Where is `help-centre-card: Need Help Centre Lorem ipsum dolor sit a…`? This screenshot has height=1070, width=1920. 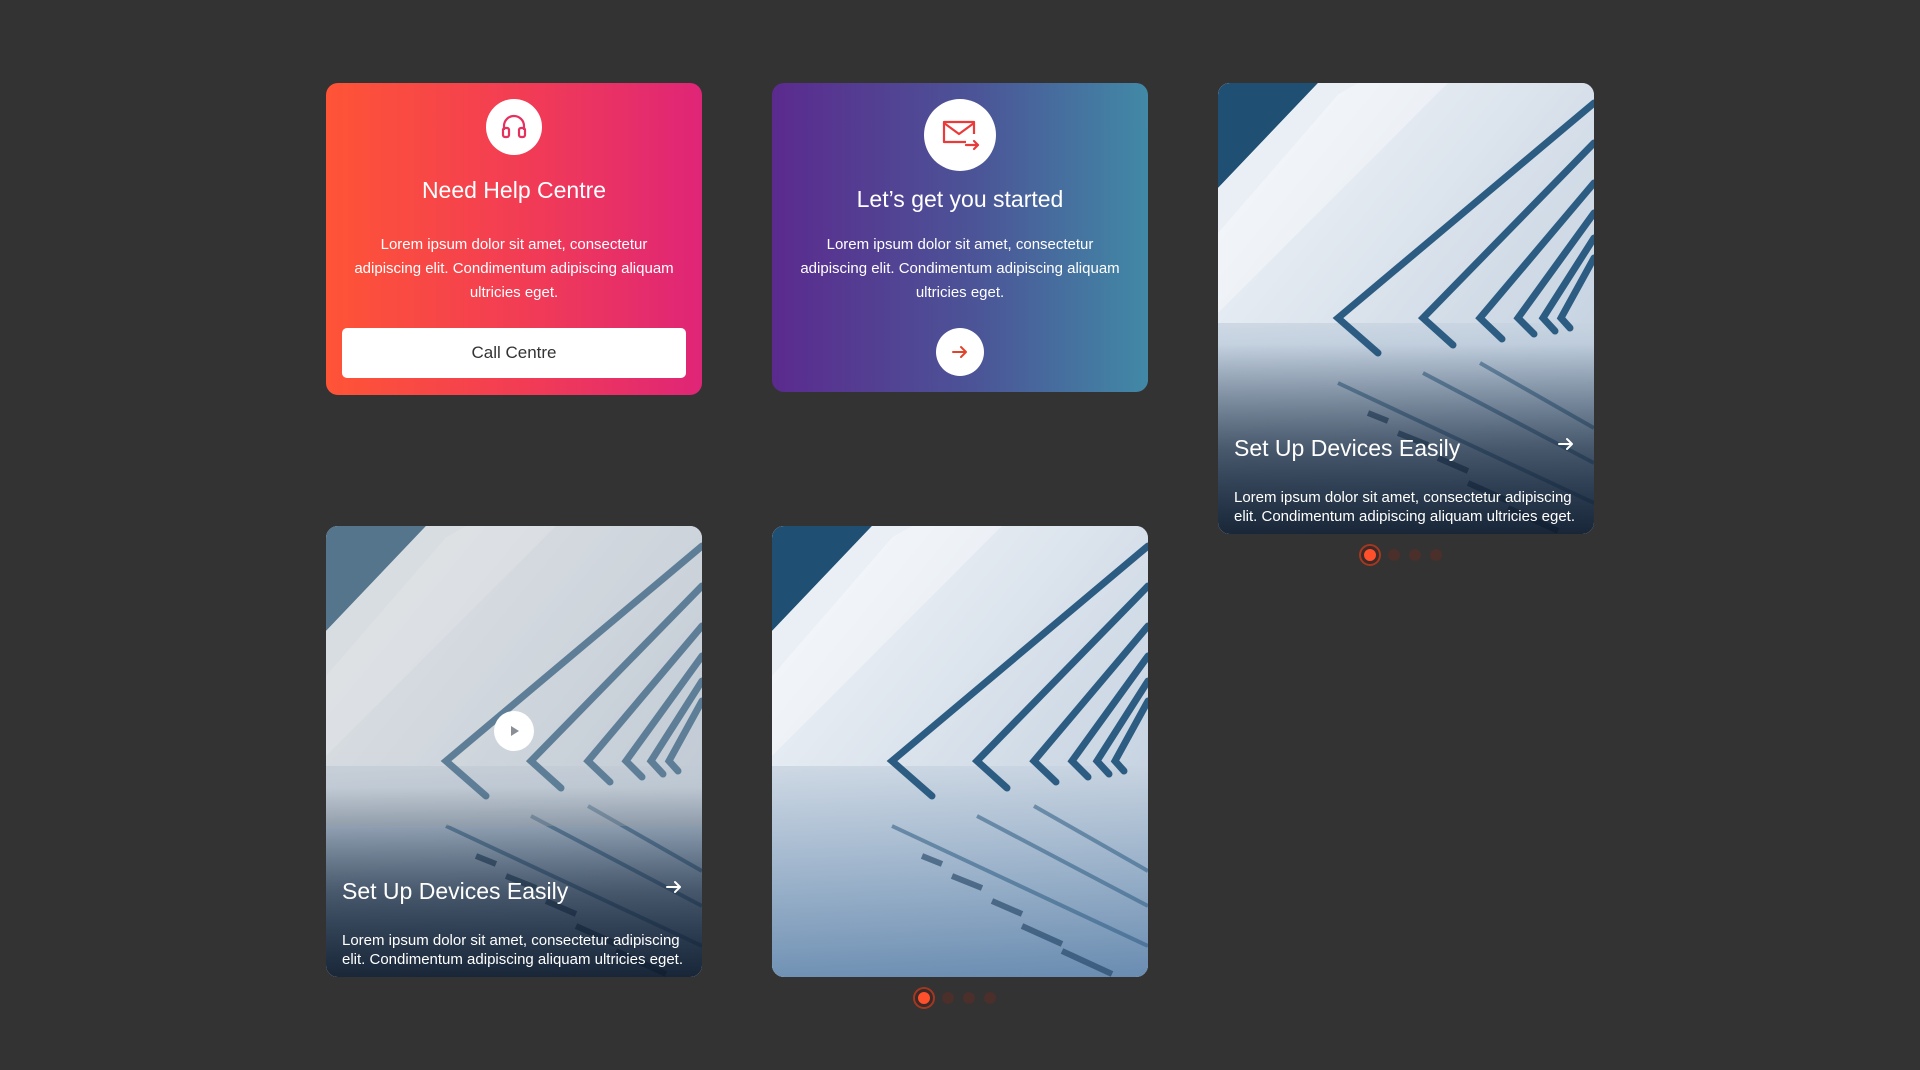 help-centre-card: Need Help Centre Lorem ipsum dolor sit a… is located at coordinates (514, 239).